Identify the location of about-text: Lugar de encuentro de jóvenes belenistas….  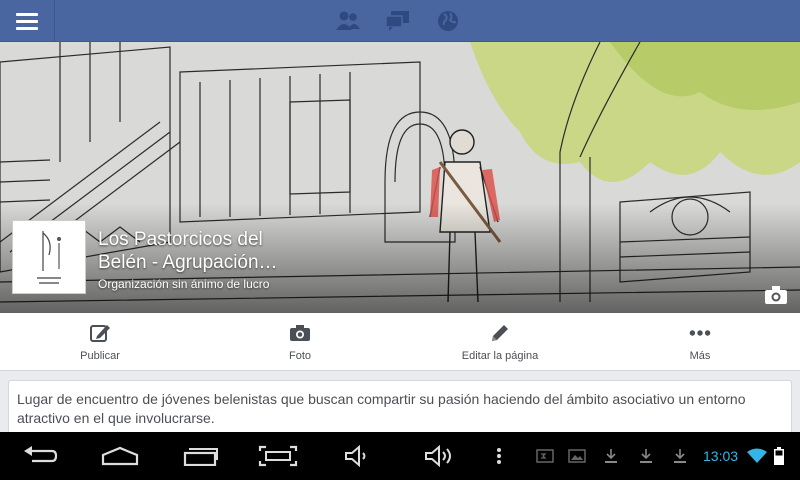
(381, 408).